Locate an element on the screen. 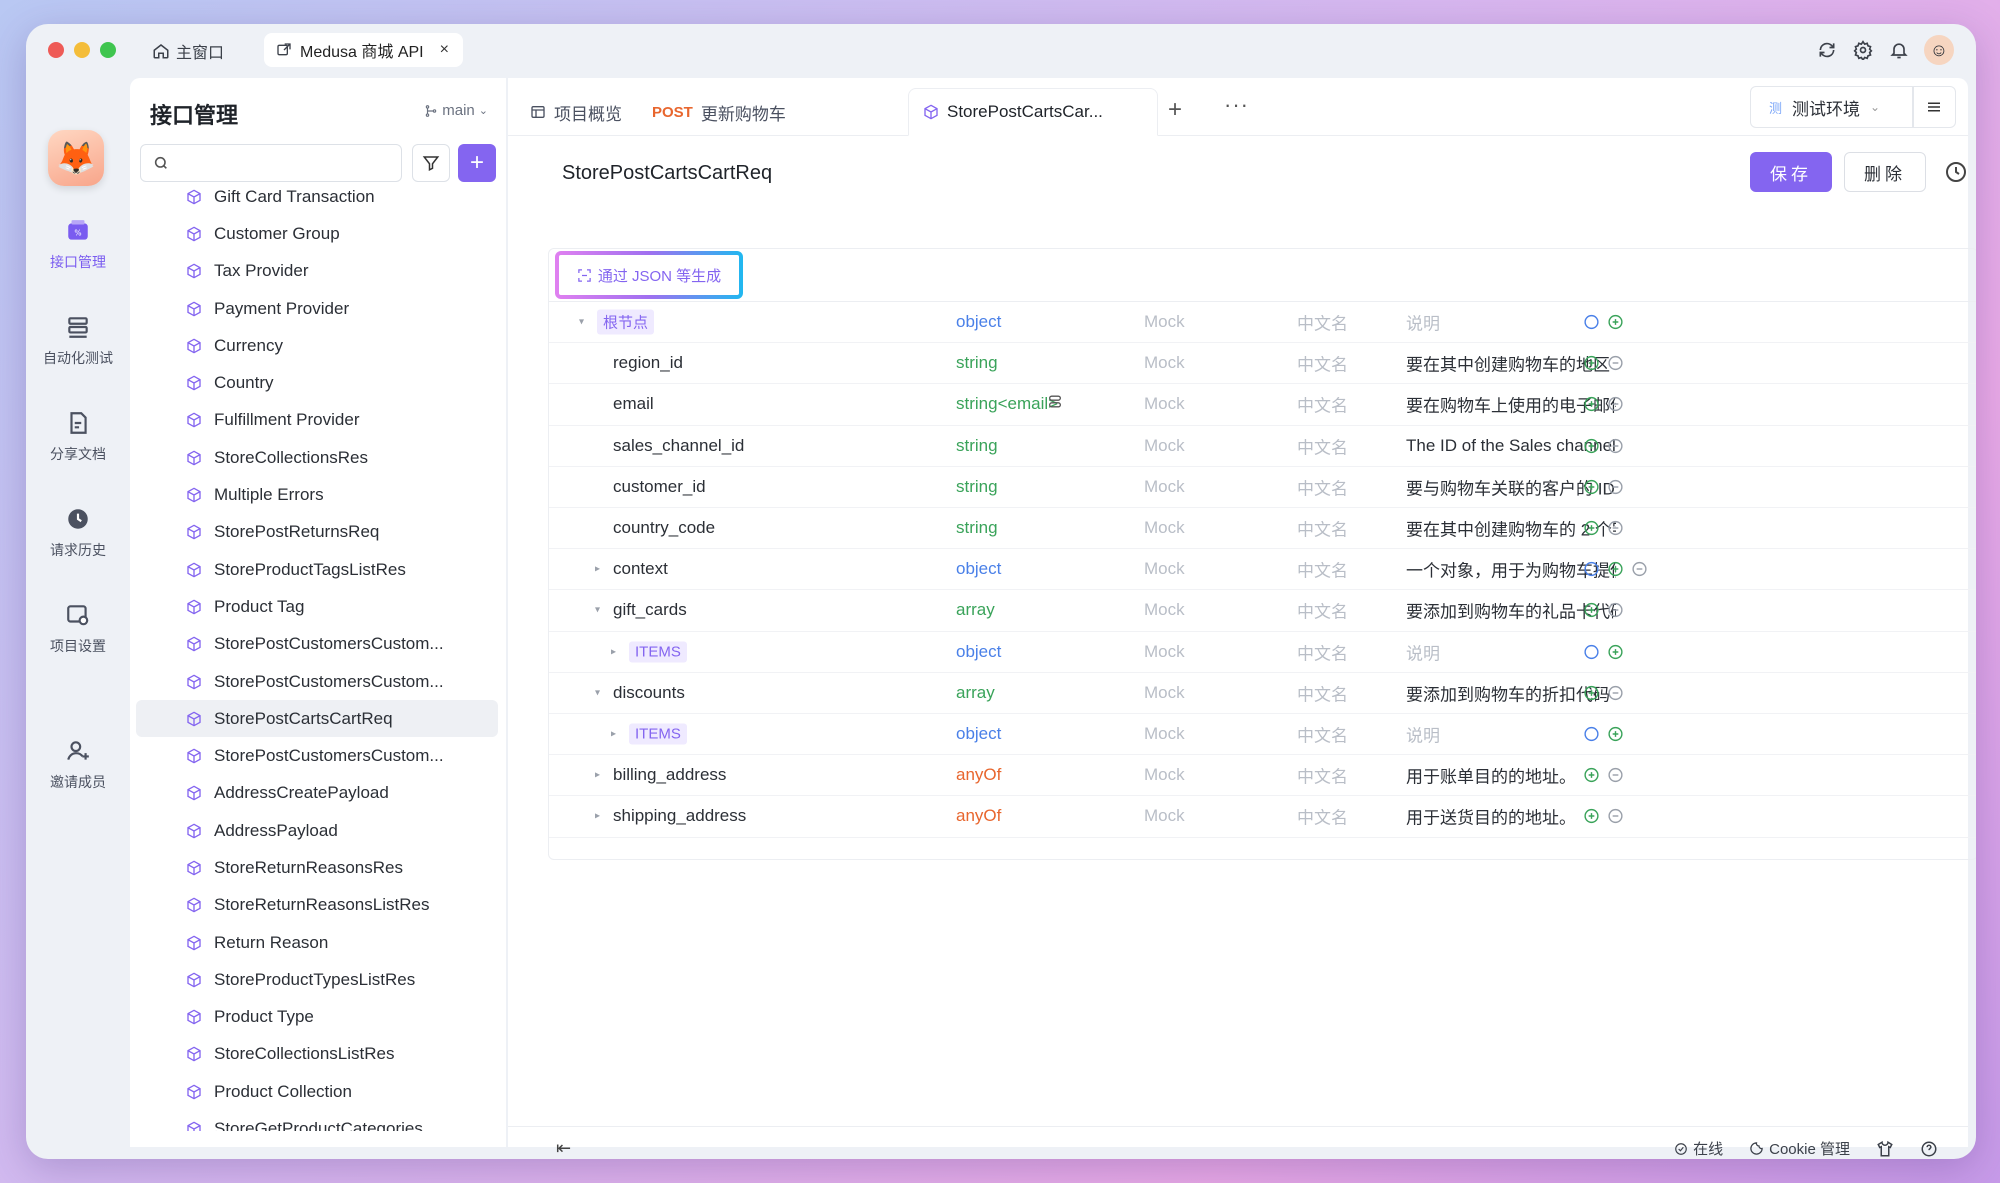  project-window-tab: Medusa 商城 API × is located at coordinates (363, 50).